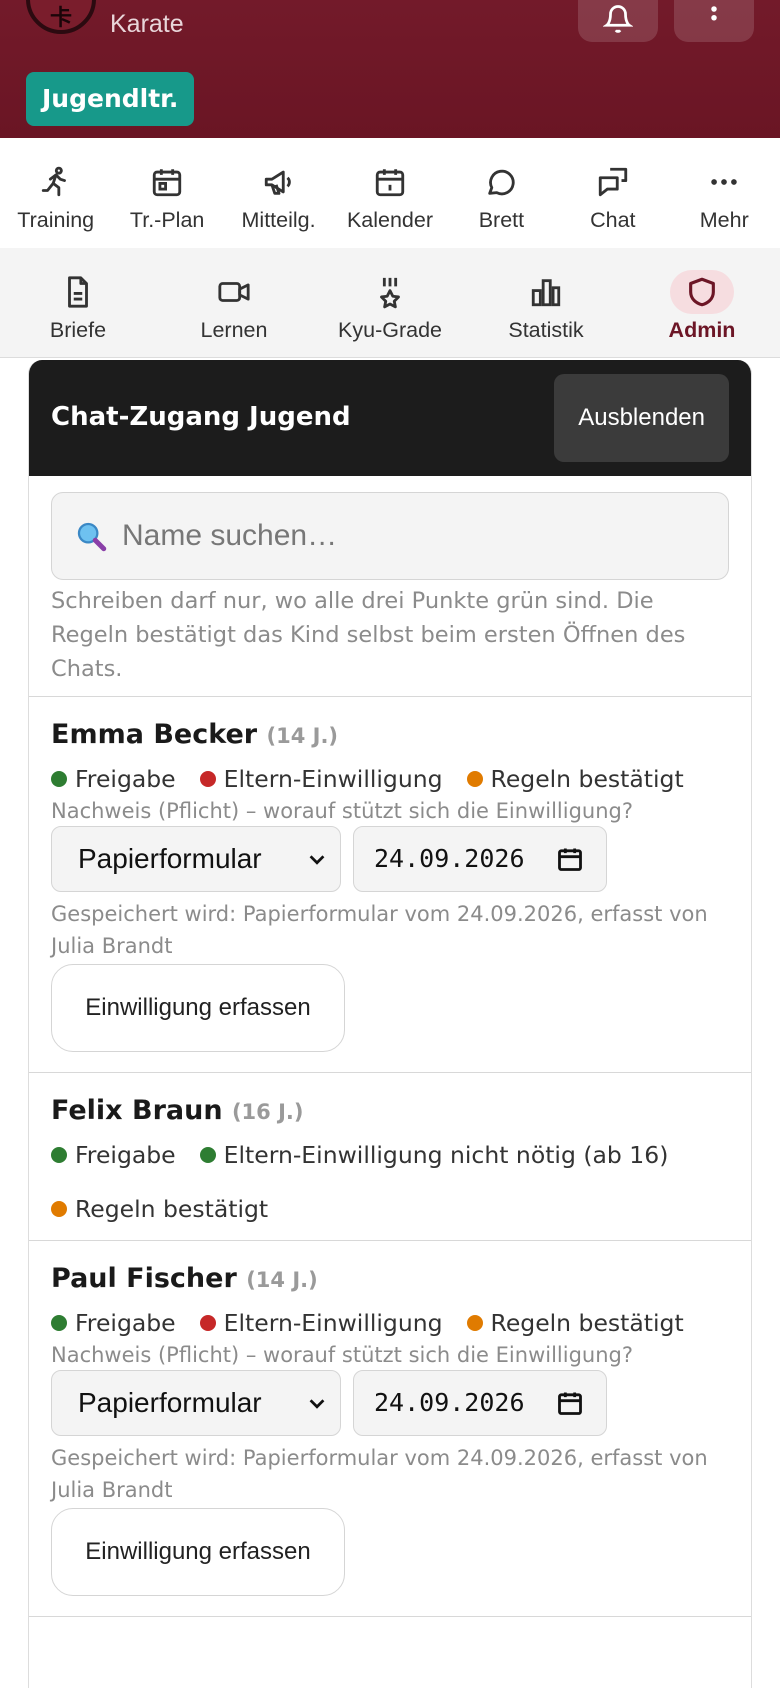 Image resolution: width=780 pixels, height=1688 pixels. I want to click on app-subtitle: Karate, so click(147, 24).